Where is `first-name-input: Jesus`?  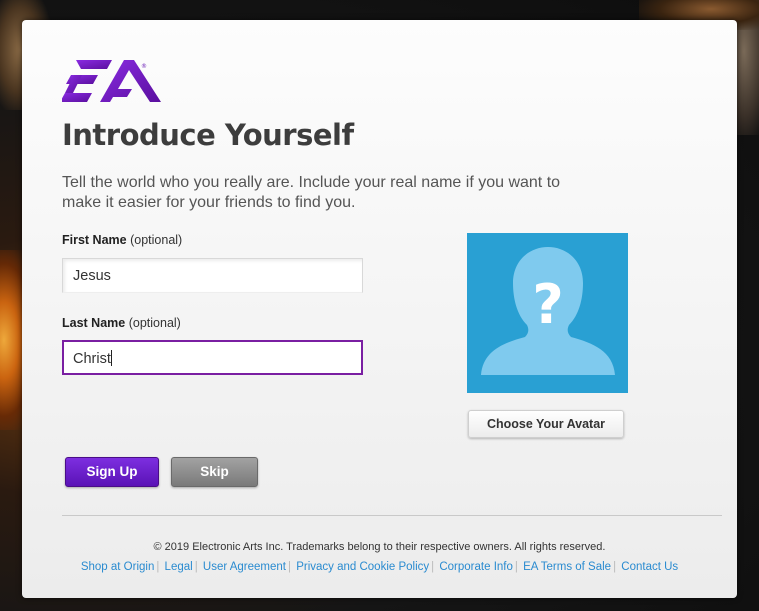
first-name-input: Jesus is located at coordinates (212, 275).